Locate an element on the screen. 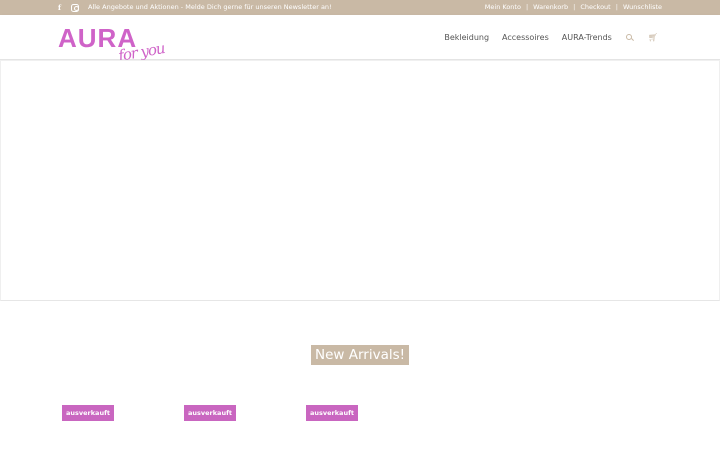 The image size is (720, 450). cart-icon: 🛒︎ is located at coordinates (653, 37).